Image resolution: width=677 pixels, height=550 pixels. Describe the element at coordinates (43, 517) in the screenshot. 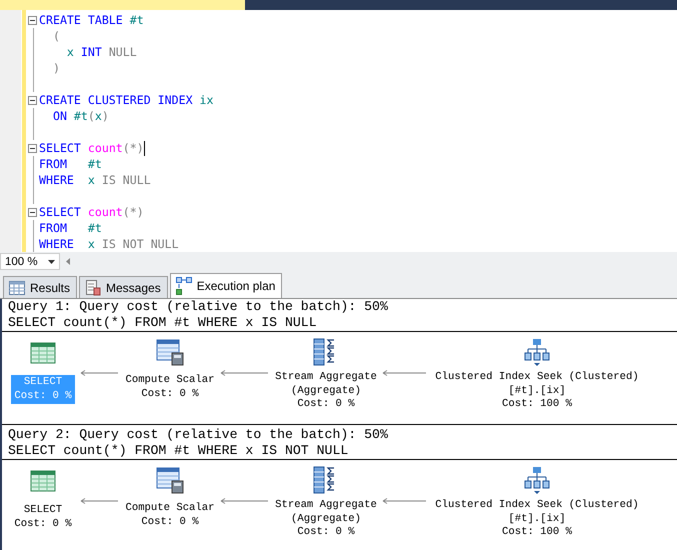

I see `plan-operator-label: SELECT Cost: 0 %` at that location.